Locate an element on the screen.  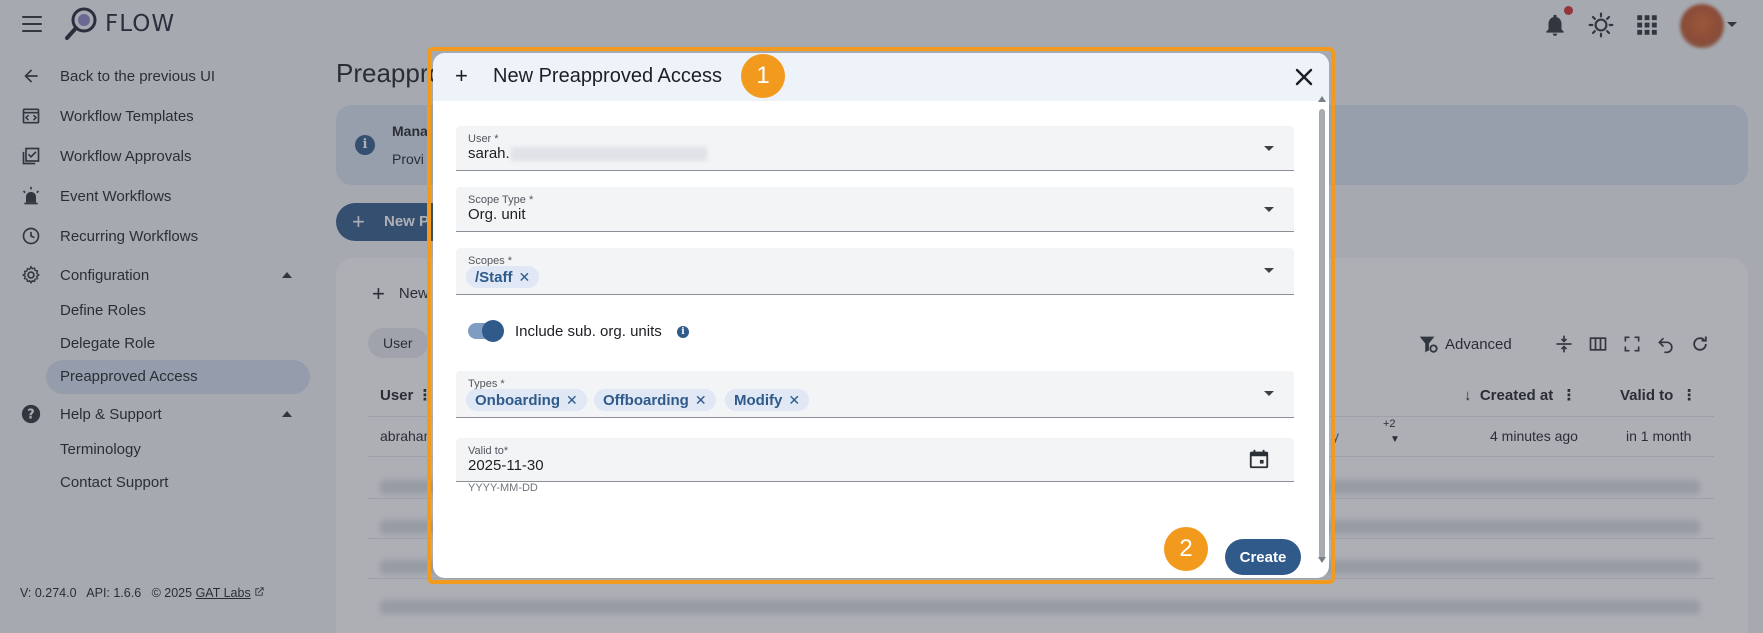
scope-type-label: Scope Type * is located at coordinates (501, 200).